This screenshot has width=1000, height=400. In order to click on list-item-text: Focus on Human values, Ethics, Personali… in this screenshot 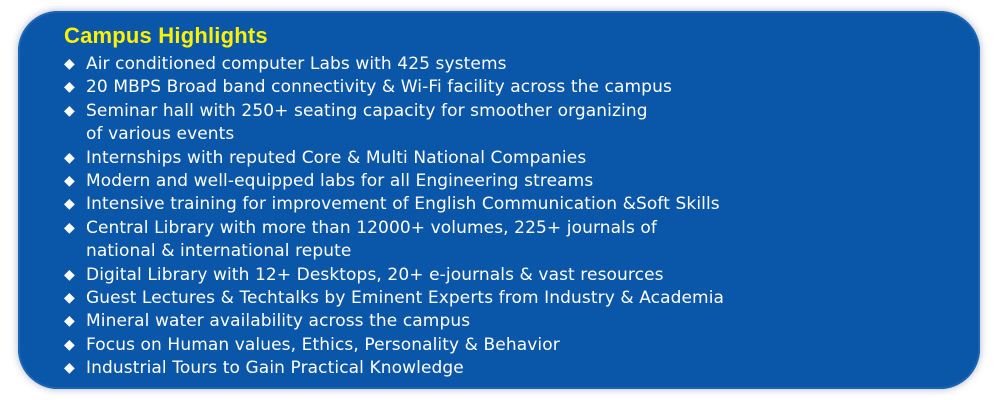, I will do `click(323, 344)`.